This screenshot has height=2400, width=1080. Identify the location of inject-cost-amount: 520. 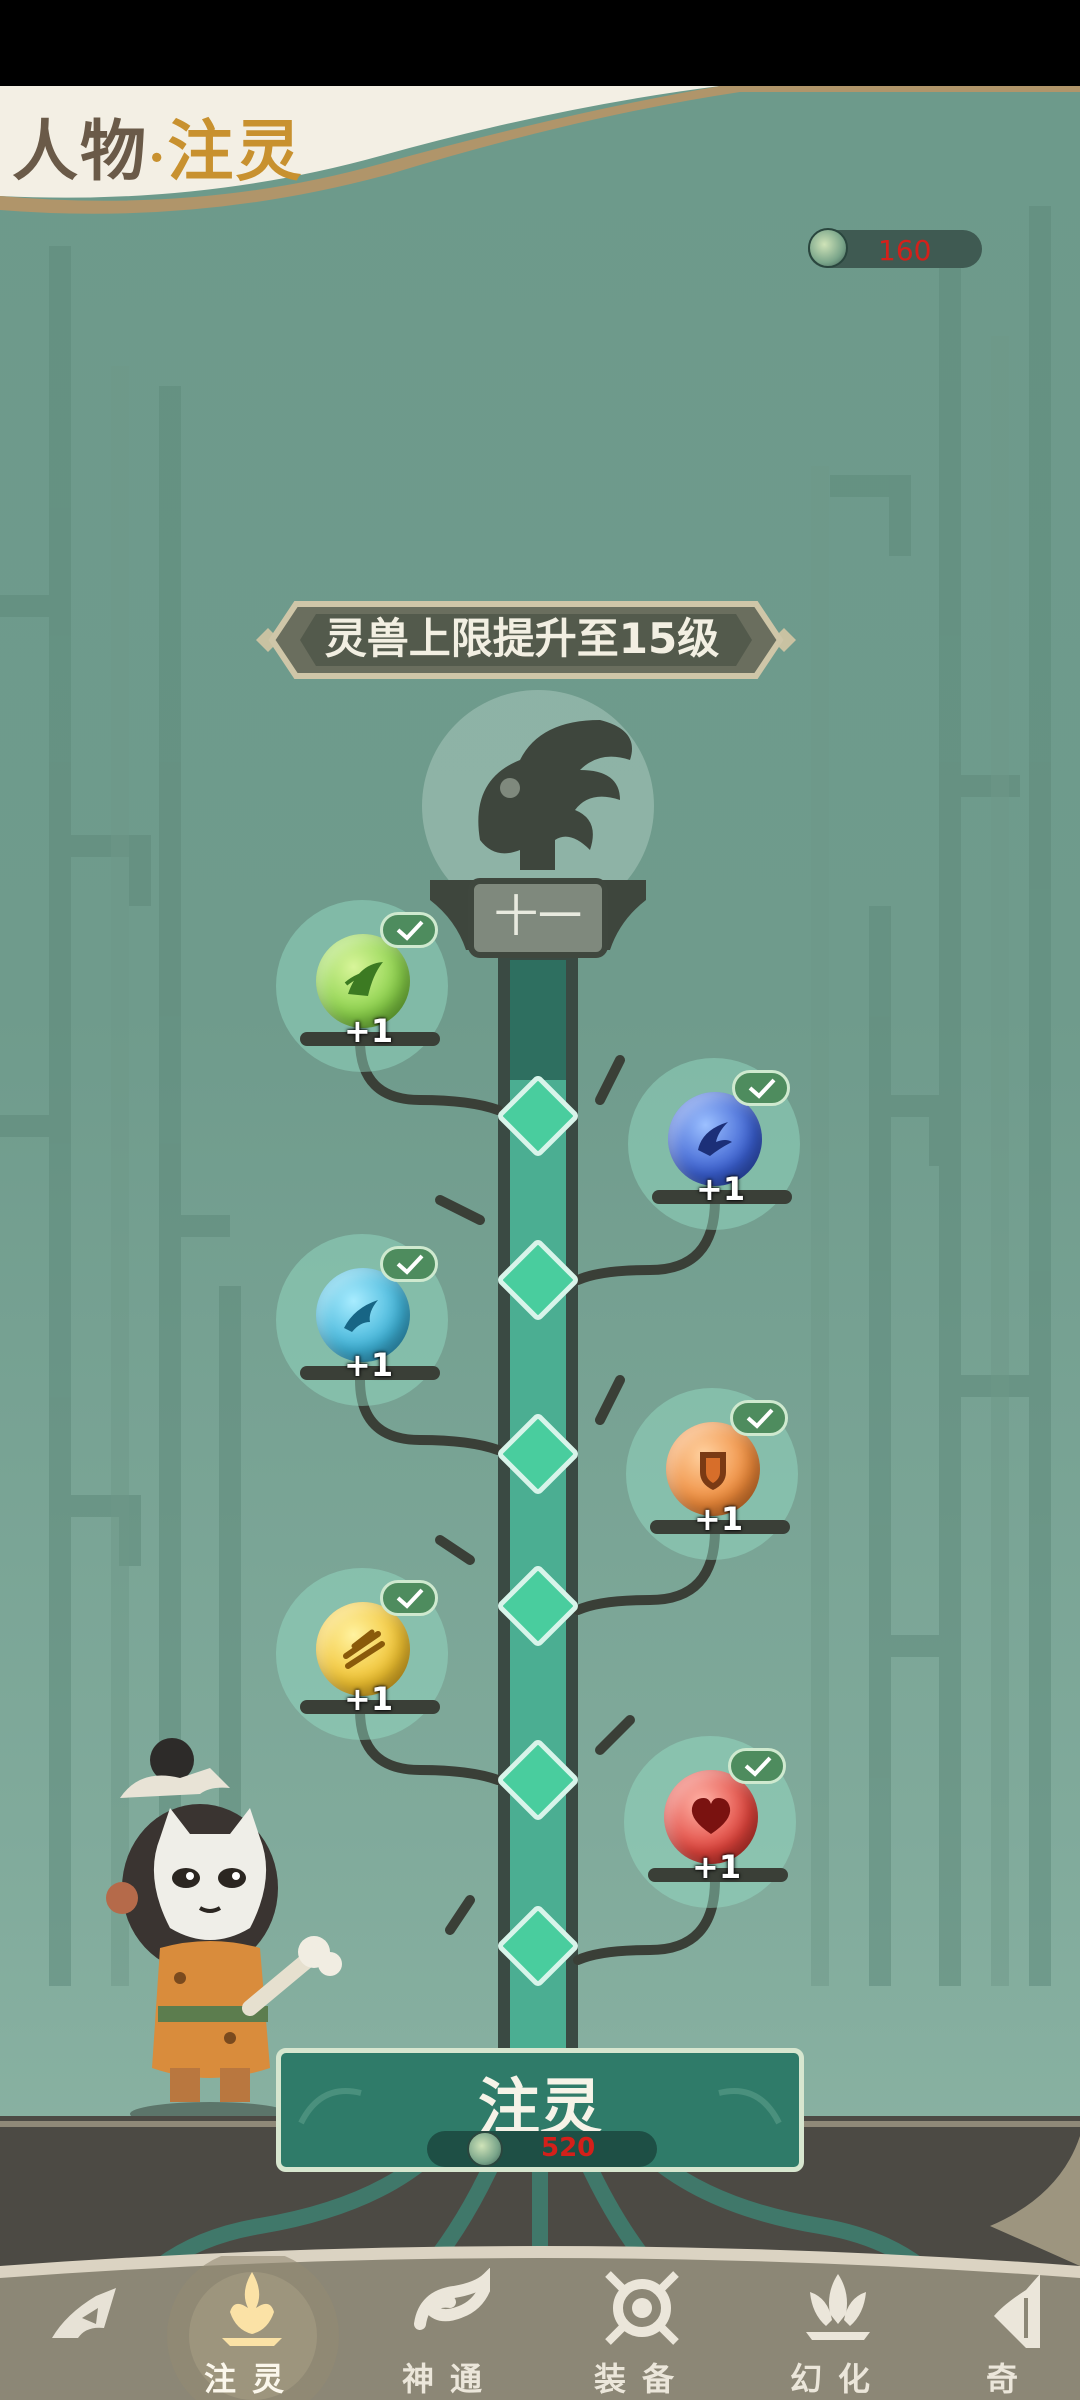
(568, 2148).